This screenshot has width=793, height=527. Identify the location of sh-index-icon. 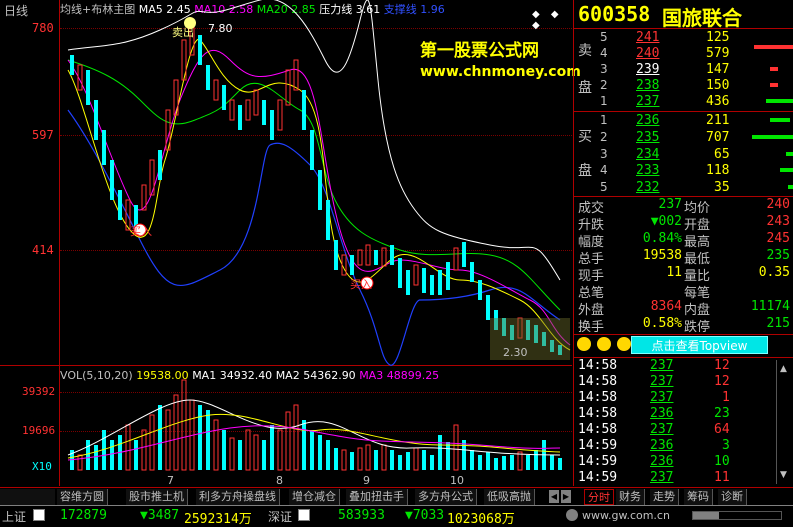
(39, 515).